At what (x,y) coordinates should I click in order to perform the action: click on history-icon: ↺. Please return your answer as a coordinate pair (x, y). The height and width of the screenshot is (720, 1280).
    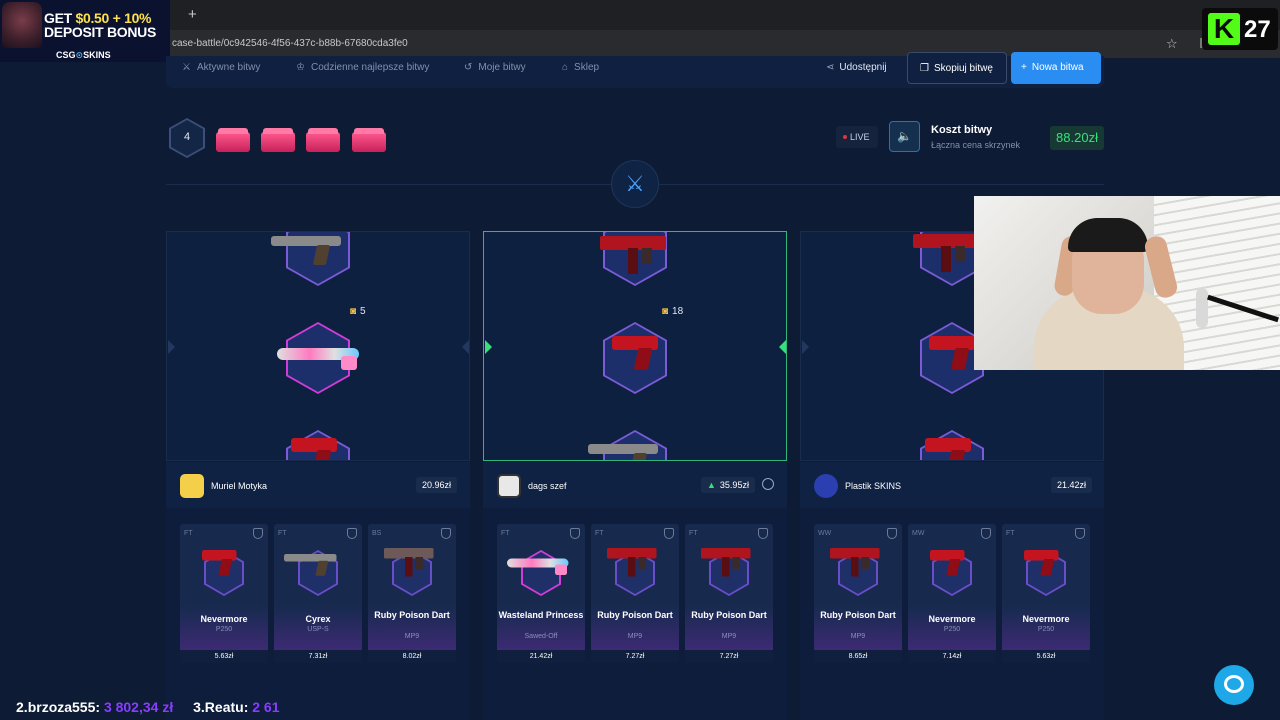
    Looking at the image, I should click on (468, 67).